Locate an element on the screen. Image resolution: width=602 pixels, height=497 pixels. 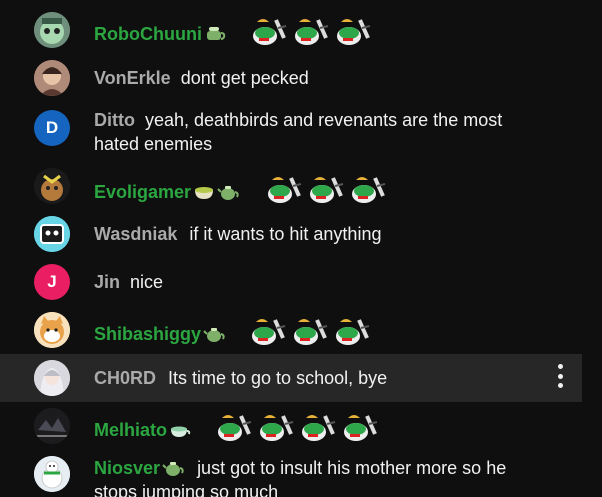
author-name: Wasdniak is located at coordinates (135, 234).